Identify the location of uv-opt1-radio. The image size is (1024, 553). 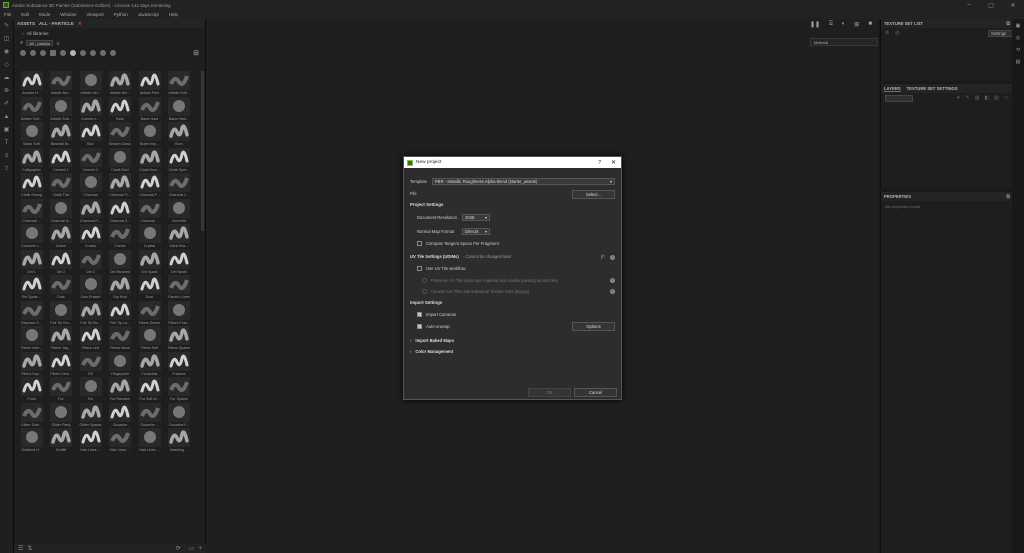
(424, 280).